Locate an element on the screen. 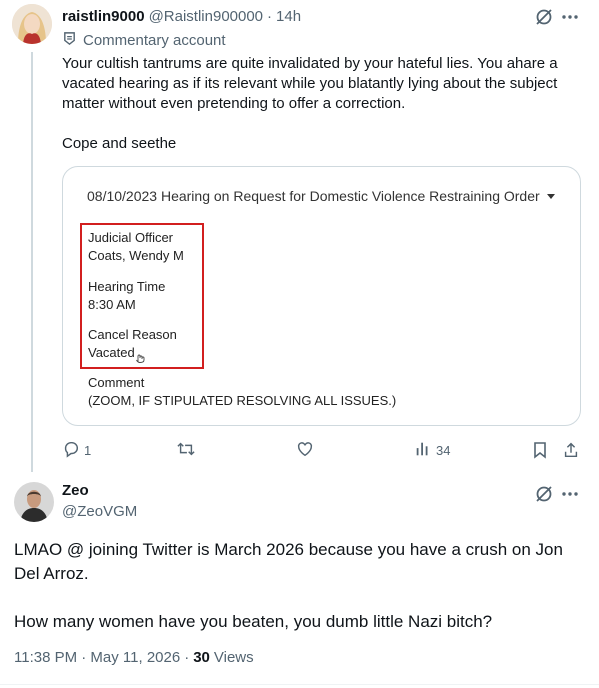 This screenshot has height=688, width=599. judicial-officer-label: Judicial Officer is located at coordinates (131, 237).